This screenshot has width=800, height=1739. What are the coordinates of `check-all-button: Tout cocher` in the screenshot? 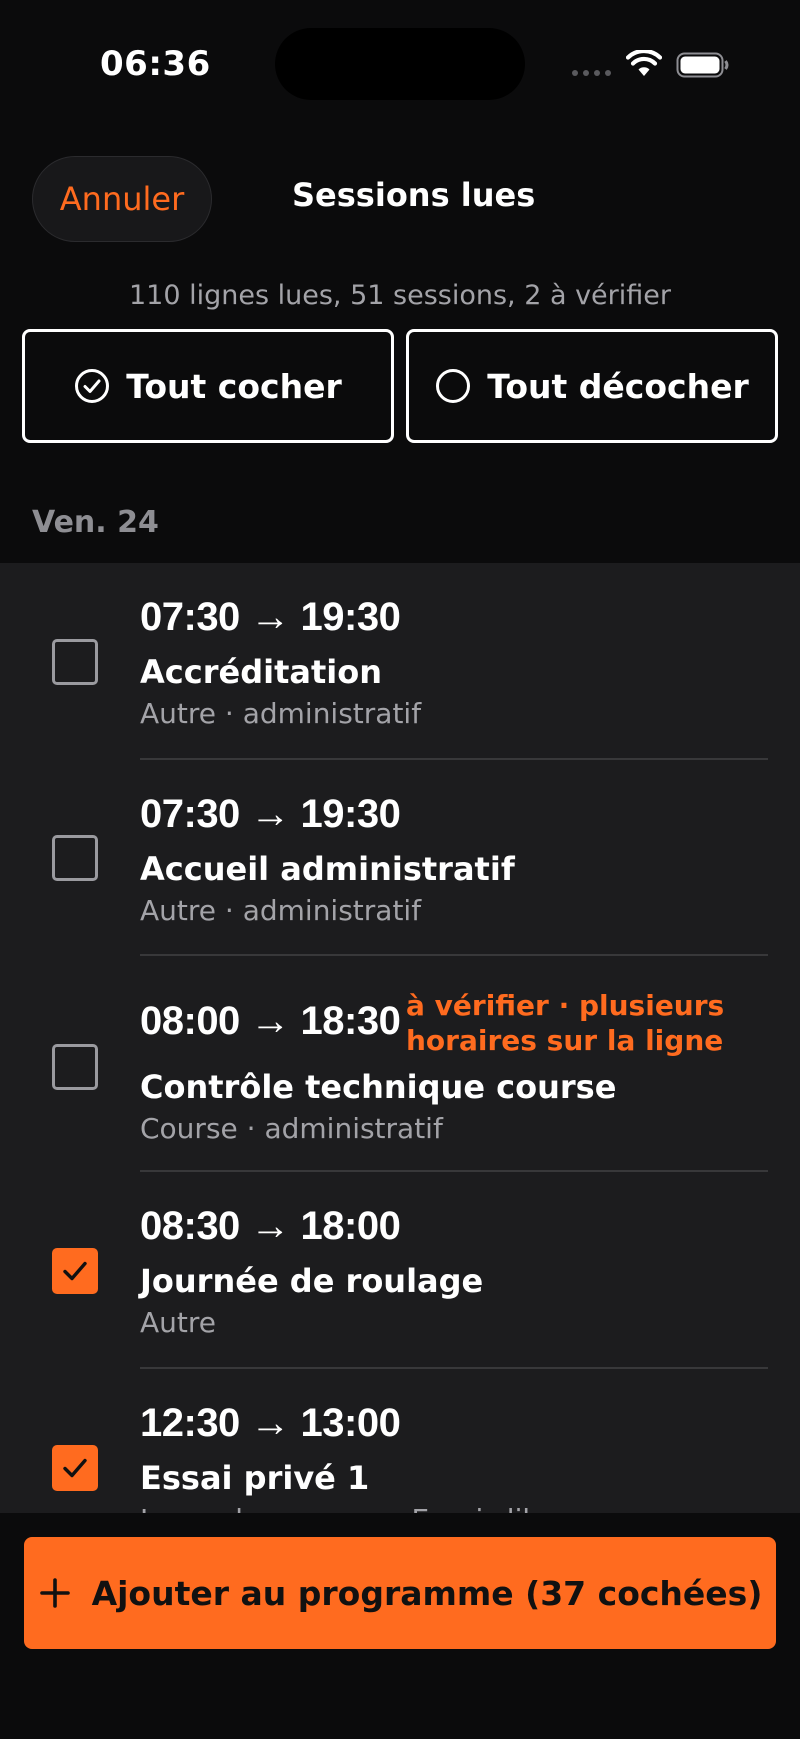 It's located at (208, 386).